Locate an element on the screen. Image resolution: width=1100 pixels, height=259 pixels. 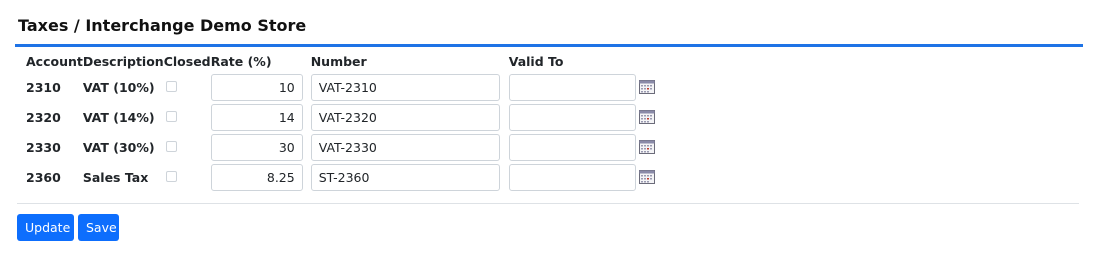
page-title: Taxes / Interchange Demo Store is located at coordinates (162, 25).